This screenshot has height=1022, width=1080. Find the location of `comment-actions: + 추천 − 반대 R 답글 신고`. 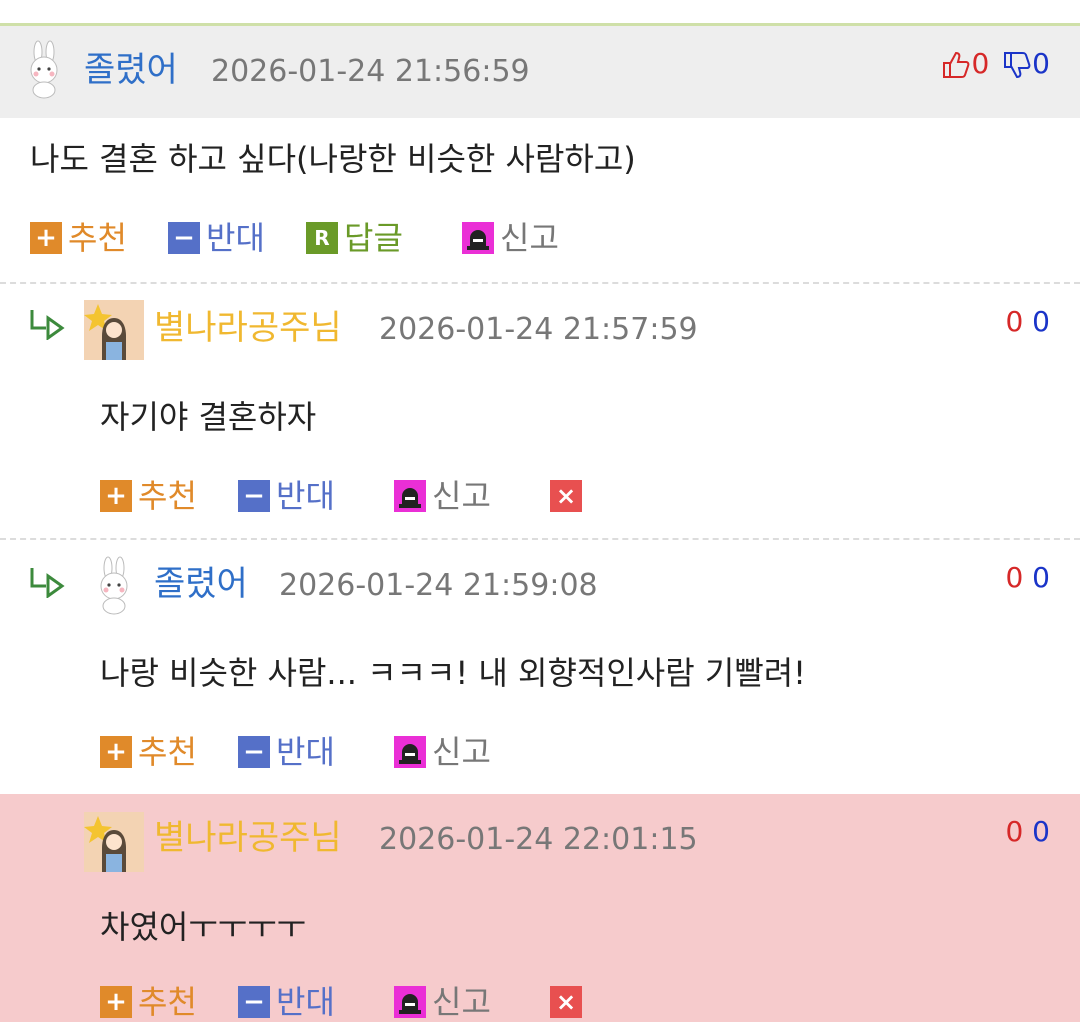

comment-actions: + 추천 − 반대 R 답글 신고 is located at coordinates (330, 238).